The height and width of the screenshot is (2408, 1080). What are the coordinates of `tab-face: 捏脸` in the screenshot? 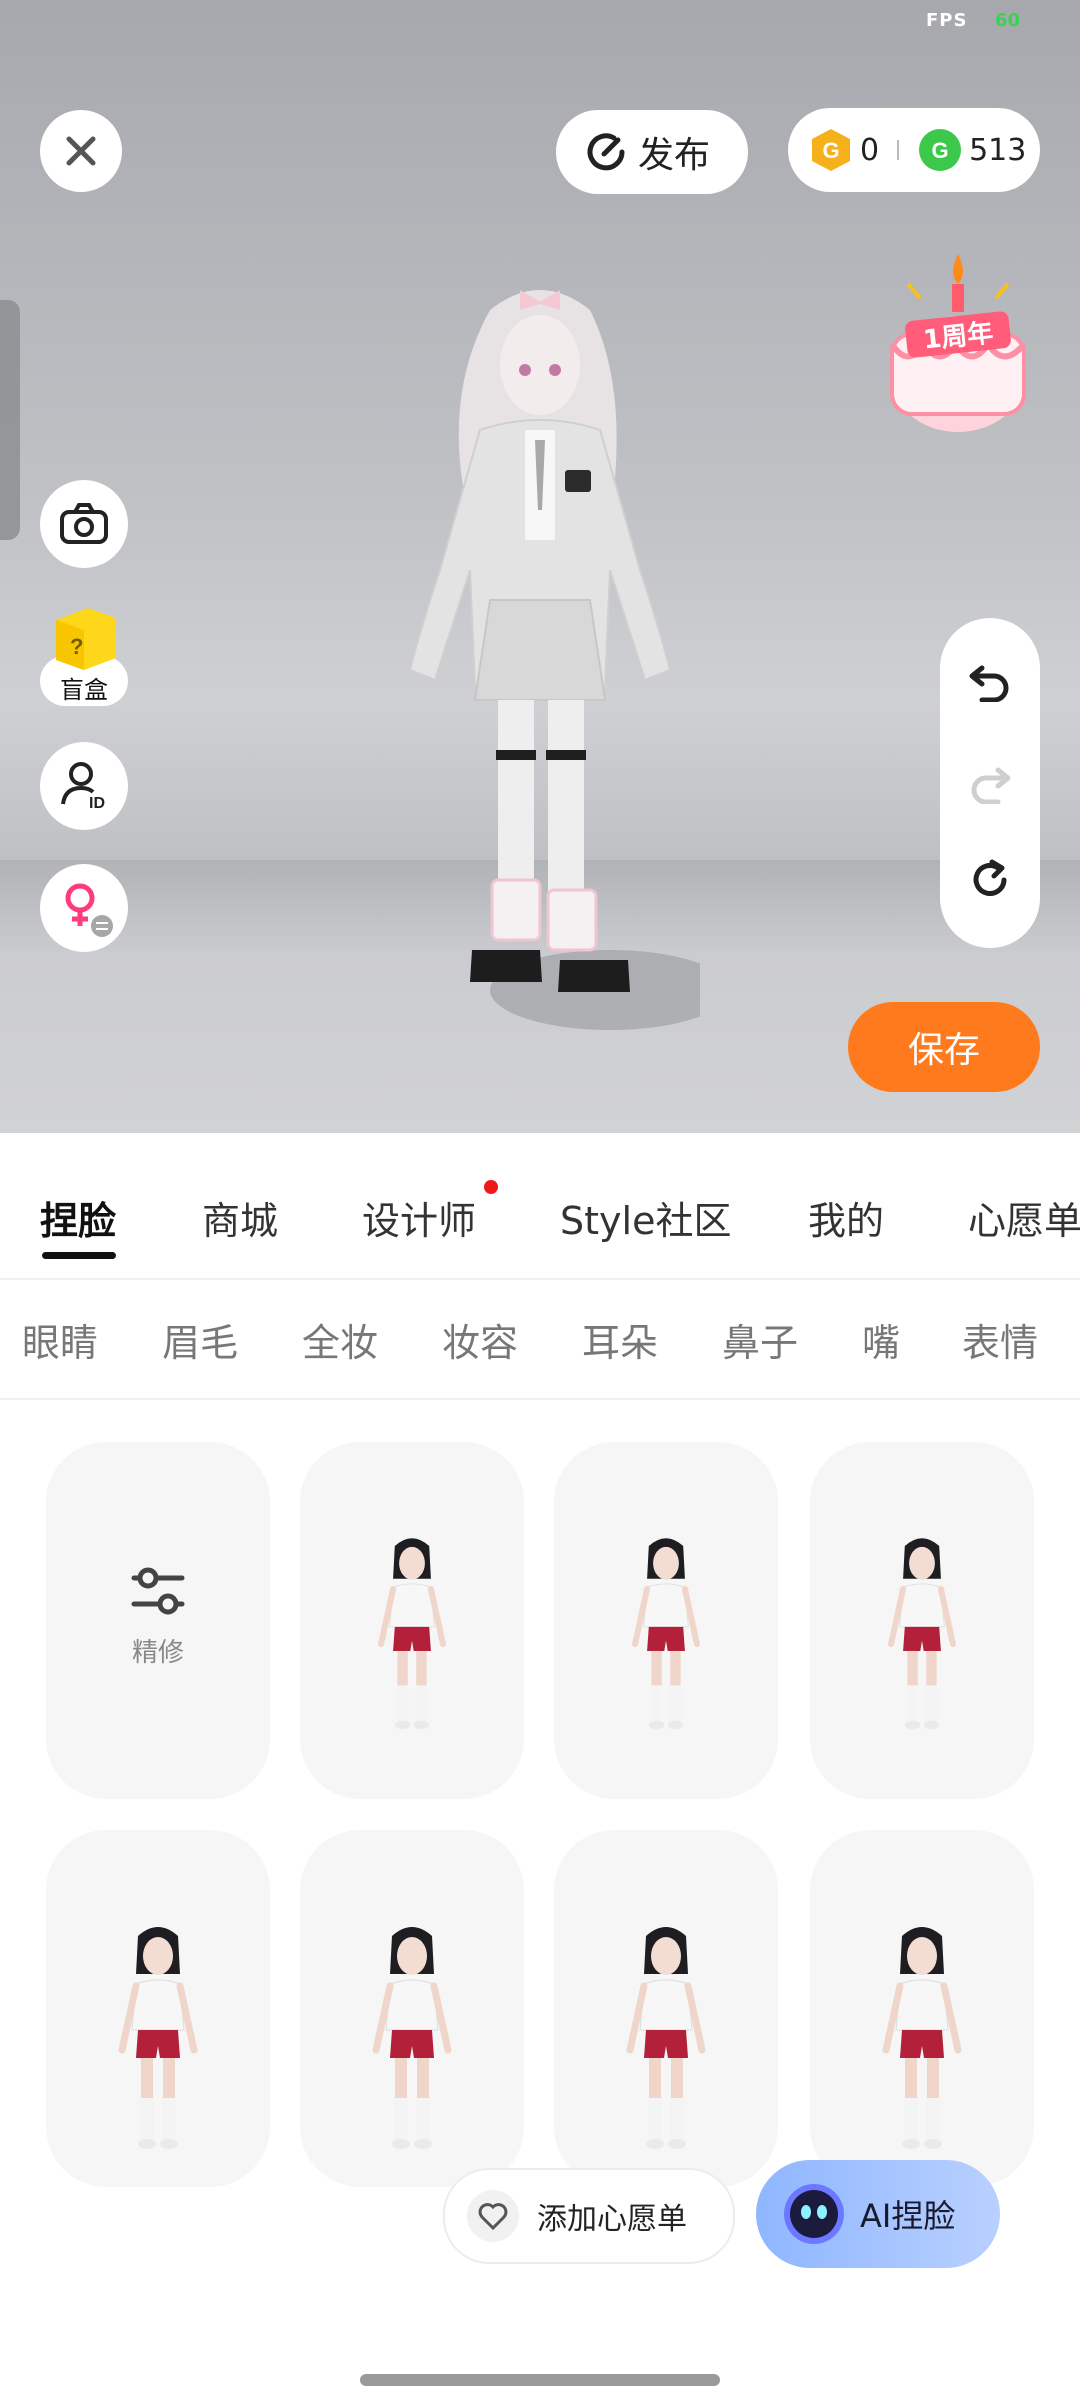 It's located at (78, 1217).